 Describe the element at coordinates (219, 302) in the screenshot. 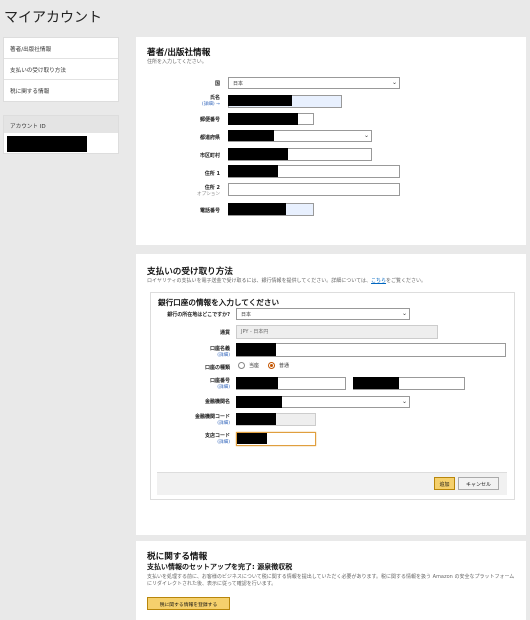

I see `bank-info-heading: 銀行口座の情報を入力してください` at that location.